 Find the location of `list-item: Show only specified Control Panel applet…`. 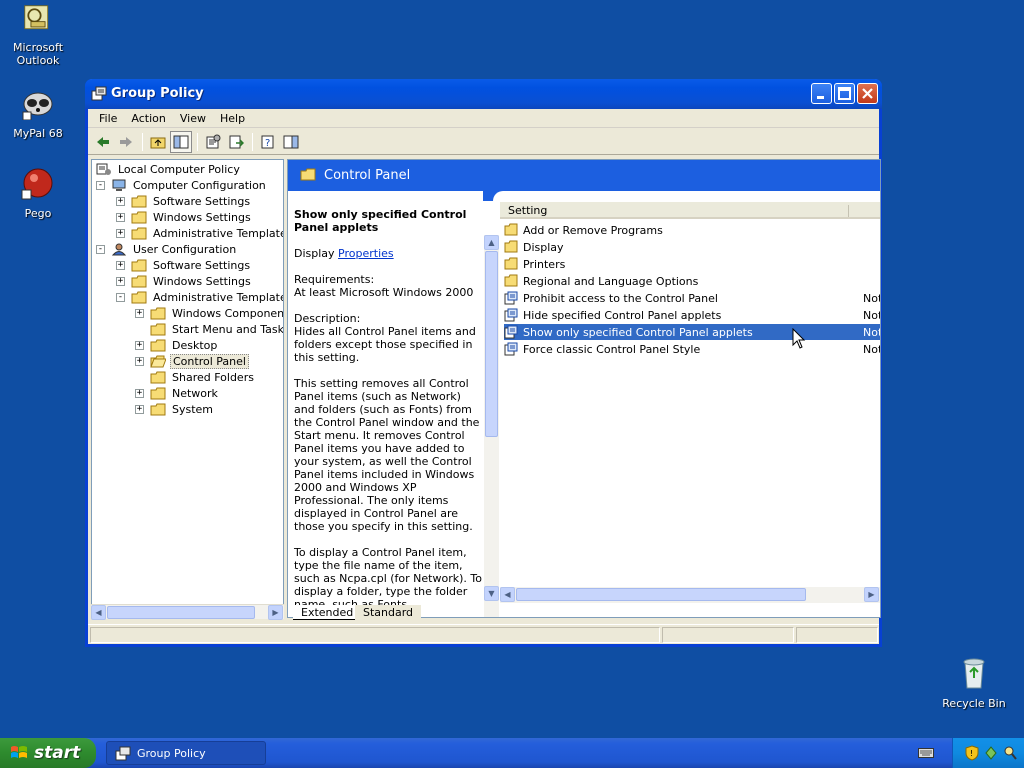

list-item: Show only specified Control Panel applet… is located at coordinates (692, 332).